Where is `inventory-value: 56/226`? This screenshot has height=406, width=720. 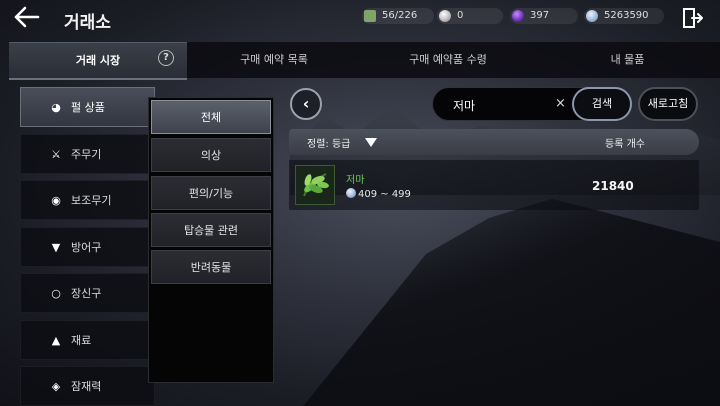
inventory-value: 56/226 is located at coordinates (400, 15).